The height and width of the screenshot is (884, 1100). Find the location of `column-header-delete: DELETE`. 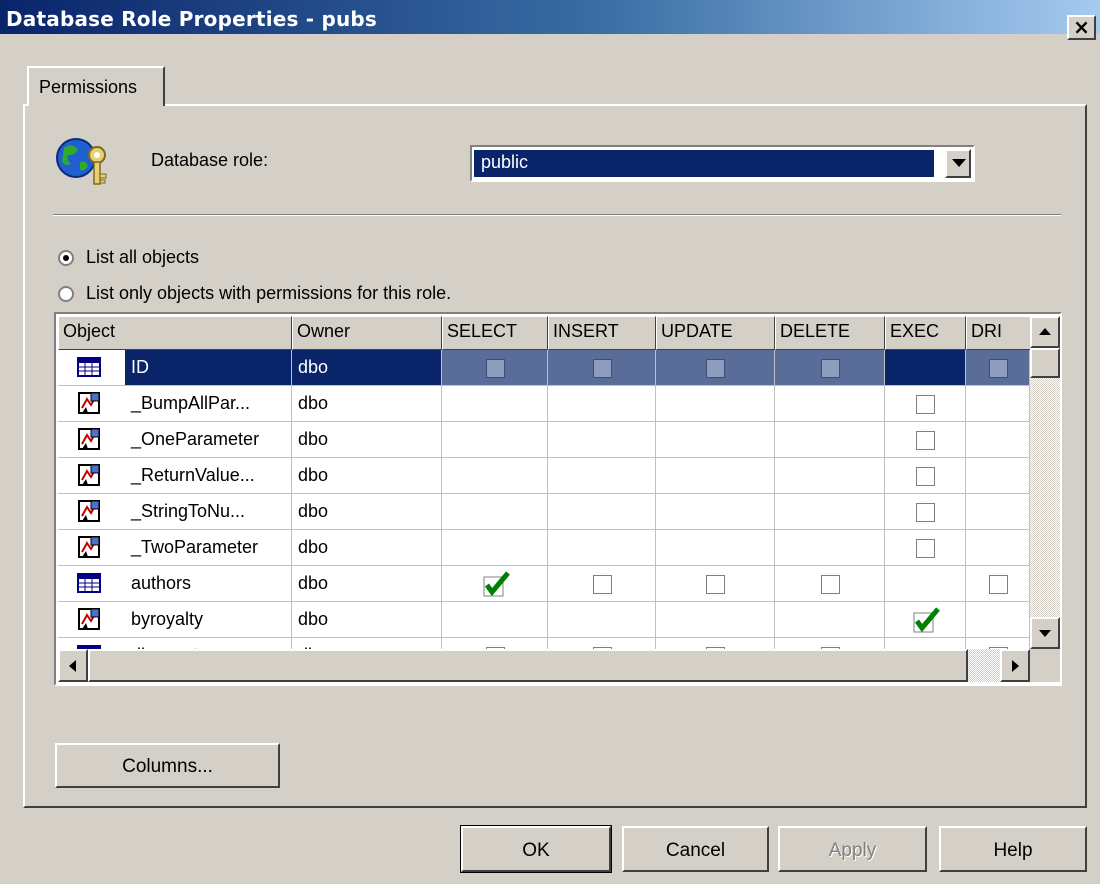

column-header-delete: DELETE is located at coordinates (830, 333).